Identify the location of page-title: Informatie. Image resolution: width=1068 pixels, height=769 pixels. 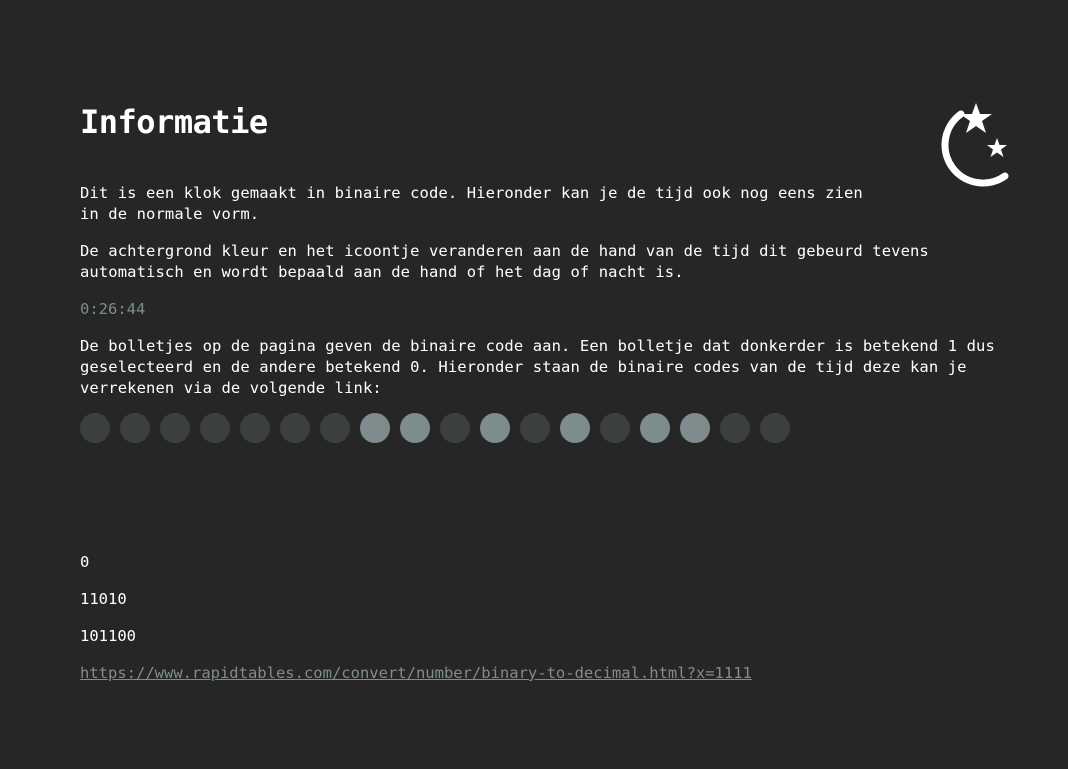
(174, 122).